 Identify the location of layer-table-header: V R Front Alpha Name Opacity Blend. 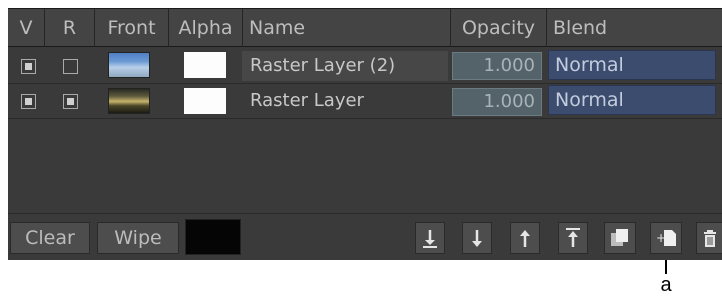
(365, 28).